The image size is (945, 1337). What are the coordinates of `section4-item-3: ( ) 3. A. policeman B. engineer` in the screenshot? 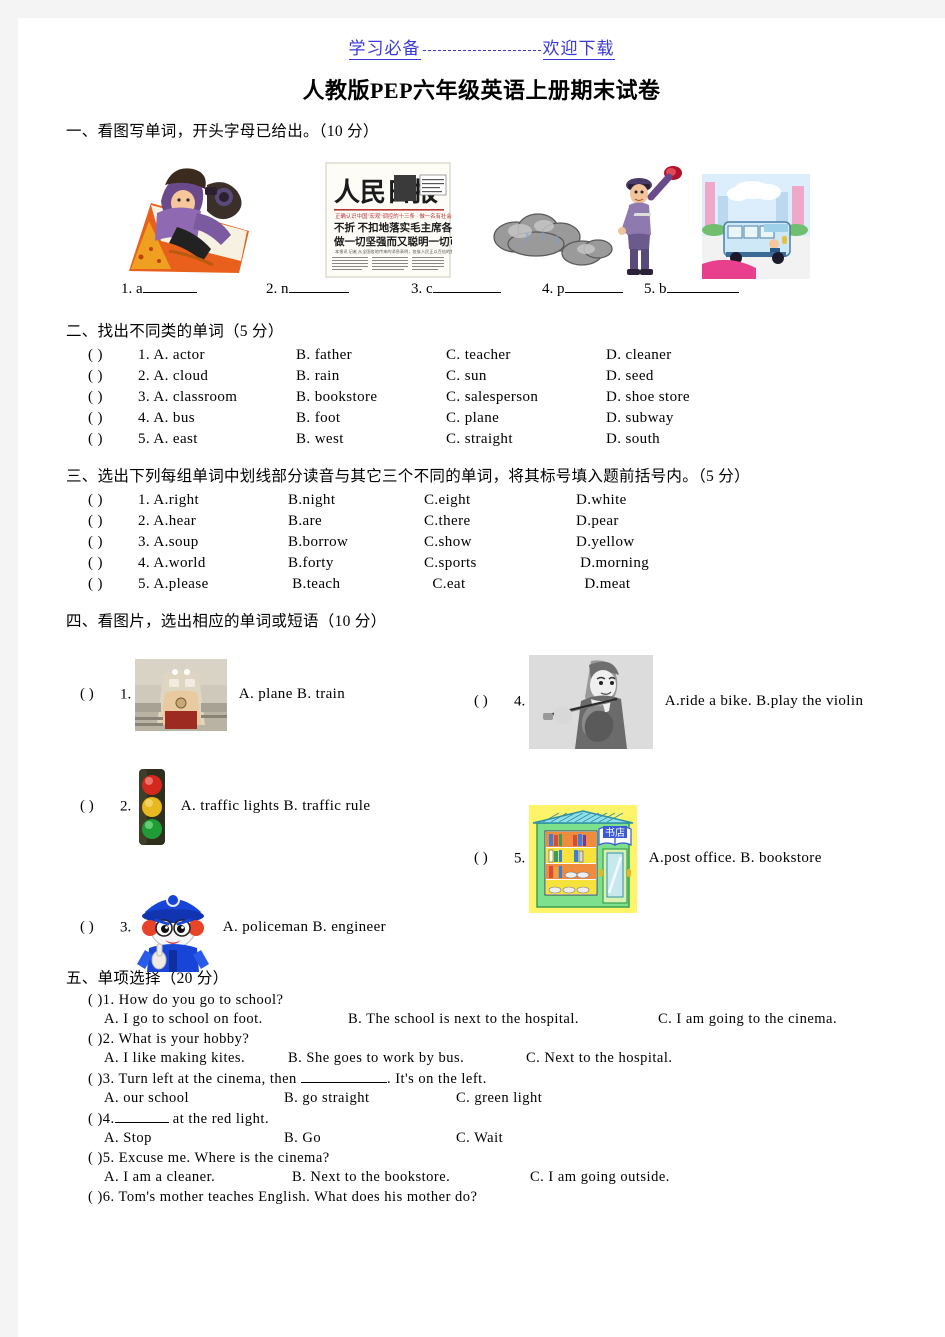 It's located at (233, 928).